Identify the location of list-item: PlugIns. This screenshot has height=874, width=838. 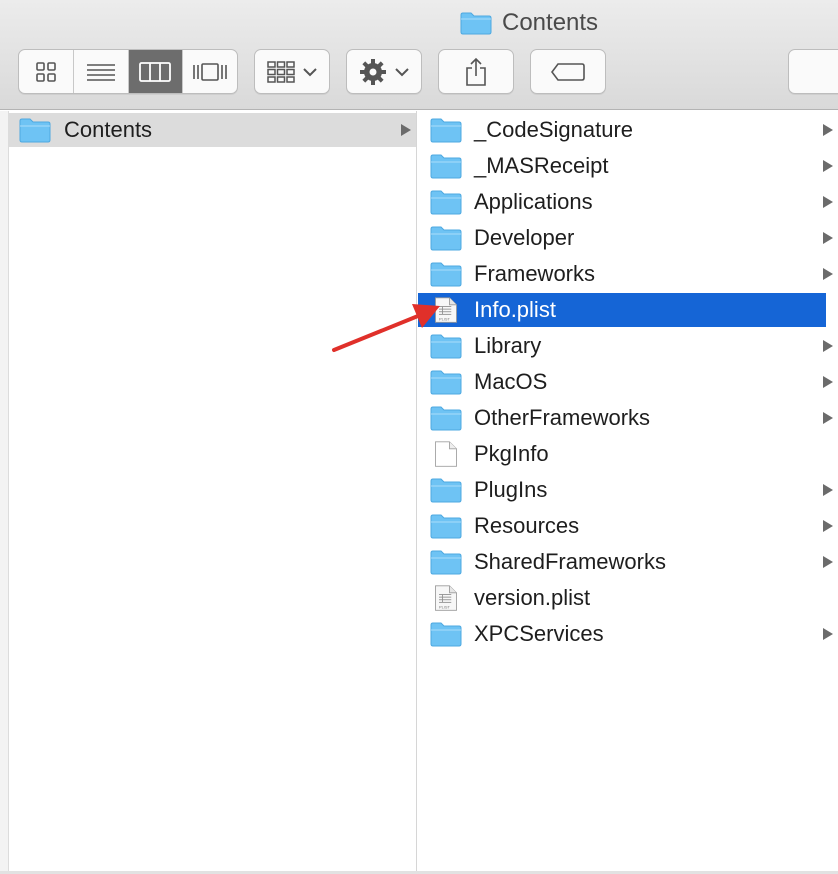
(628, 490).